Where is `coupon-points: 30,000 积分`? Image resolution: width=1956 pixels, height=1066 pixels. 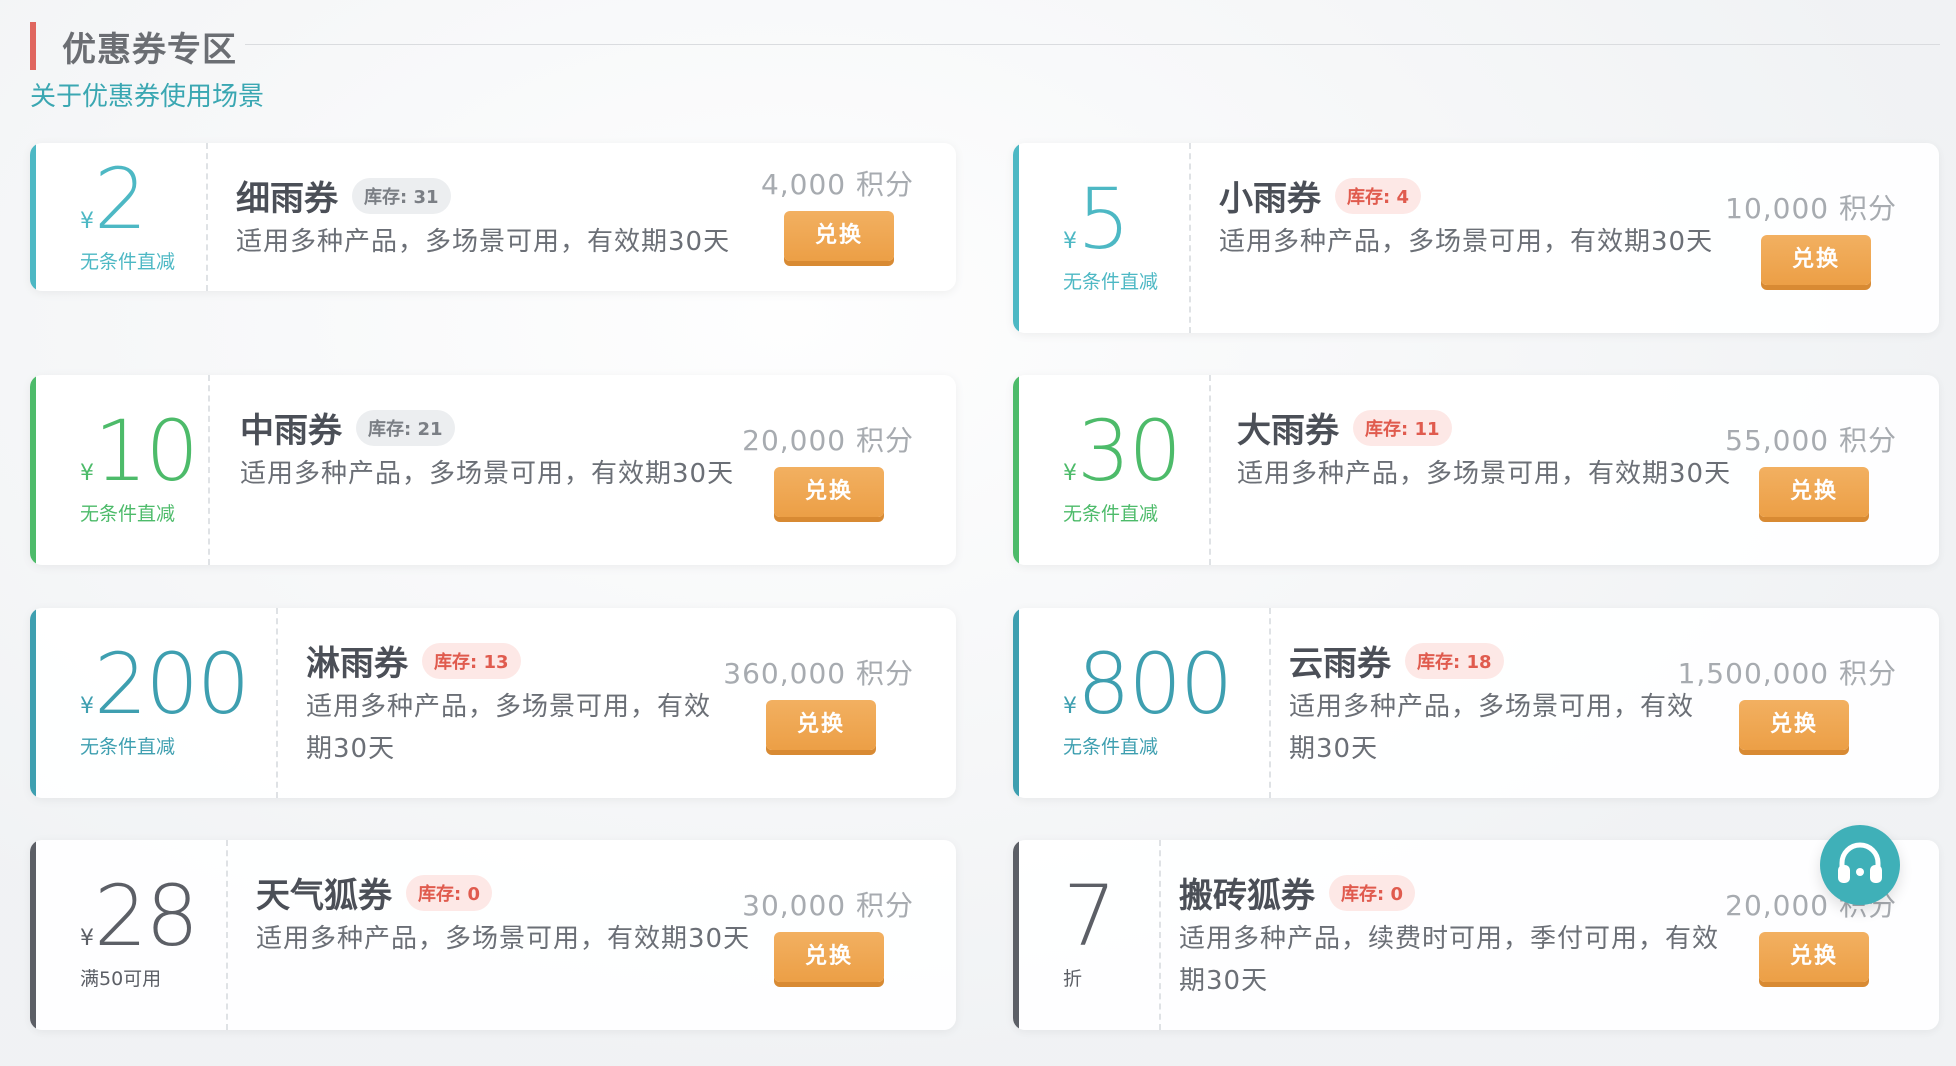 coupon-points: 30,000 积分 is located at coordinates (828, 905).